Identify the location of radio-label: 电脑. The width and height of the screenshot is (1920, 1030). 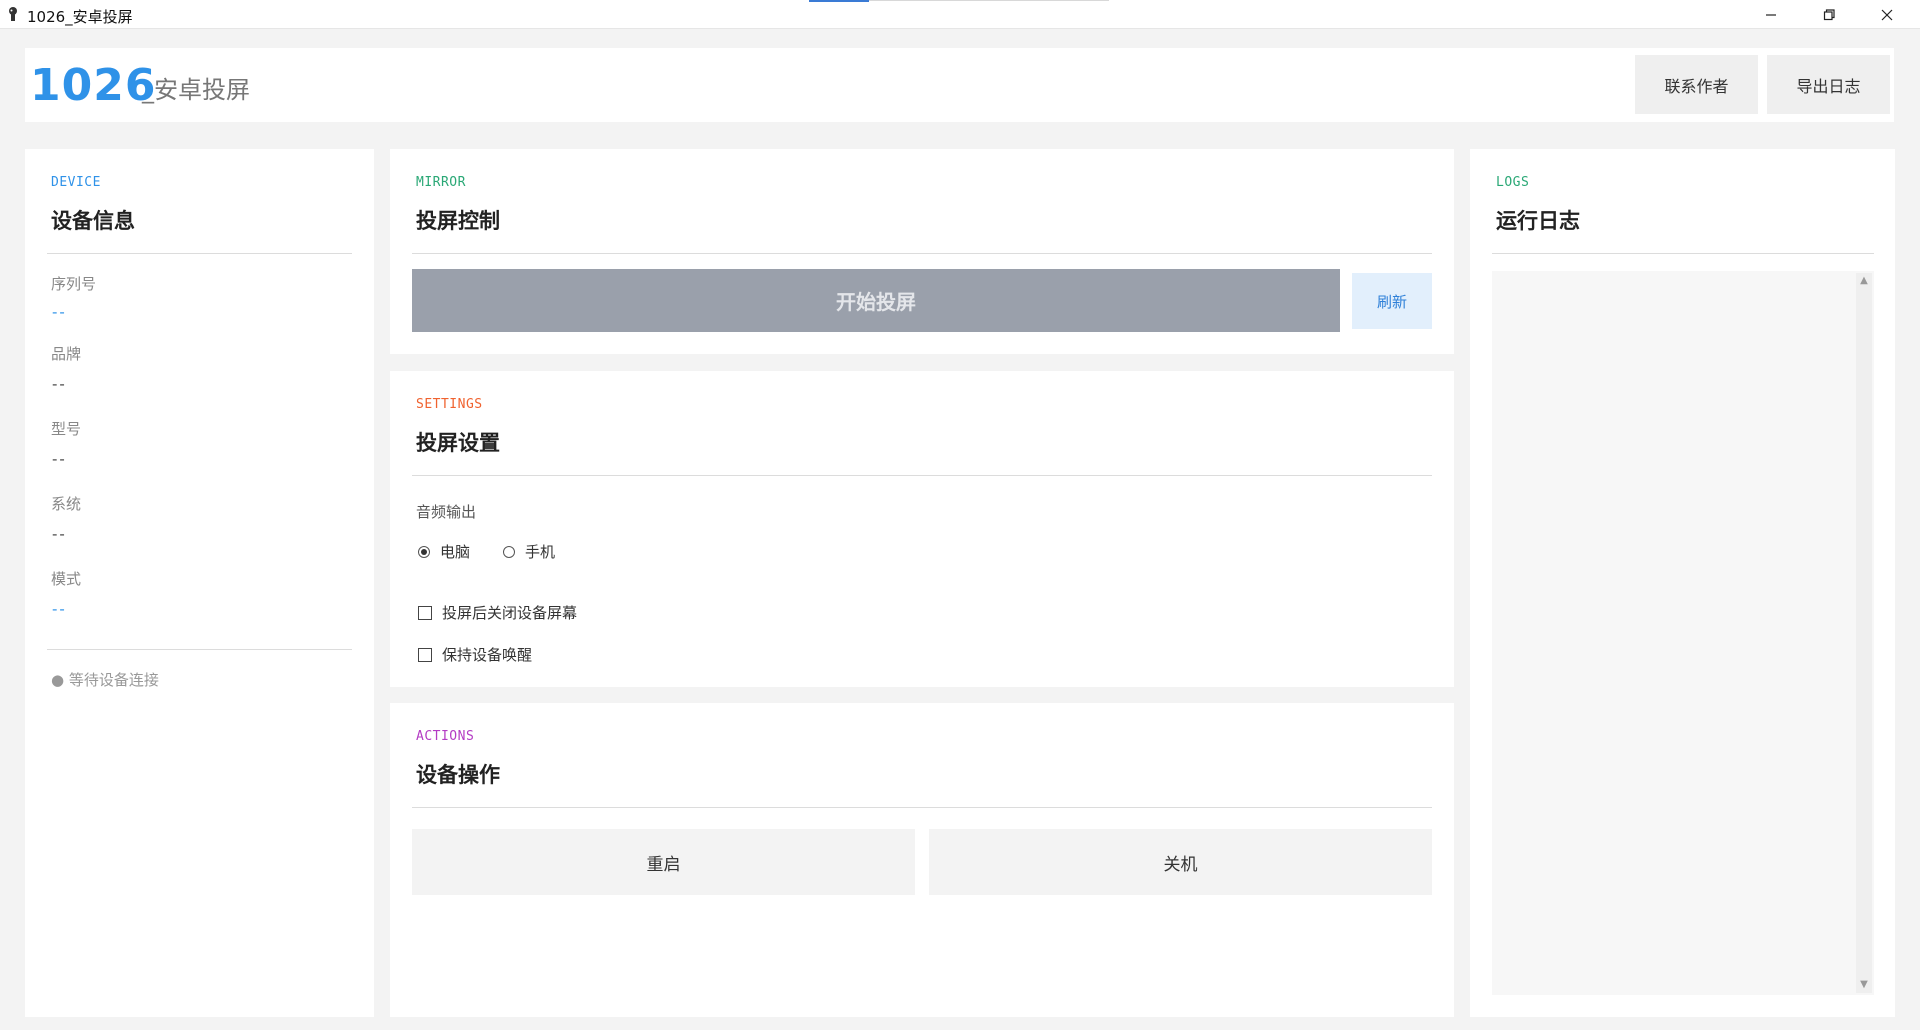
(455, 552).